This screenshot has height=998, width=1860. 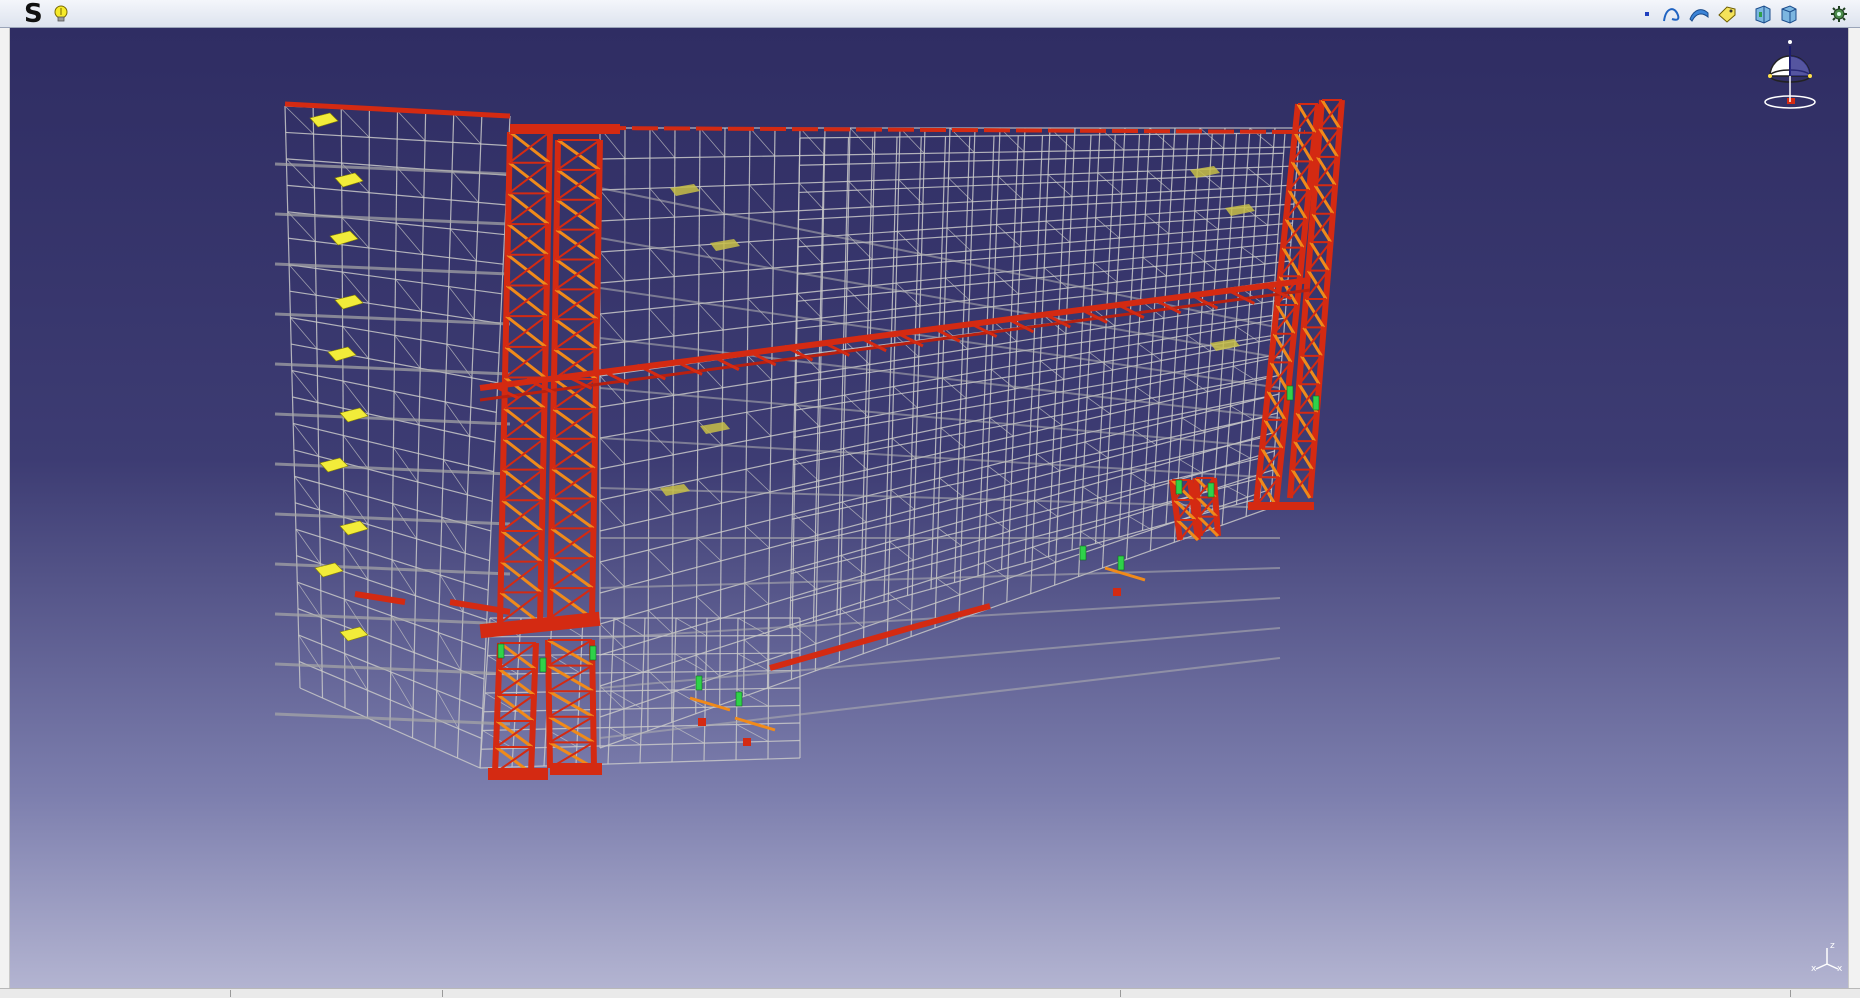 I want to click on settings-gear-icon, so click(x=1839, y=14).